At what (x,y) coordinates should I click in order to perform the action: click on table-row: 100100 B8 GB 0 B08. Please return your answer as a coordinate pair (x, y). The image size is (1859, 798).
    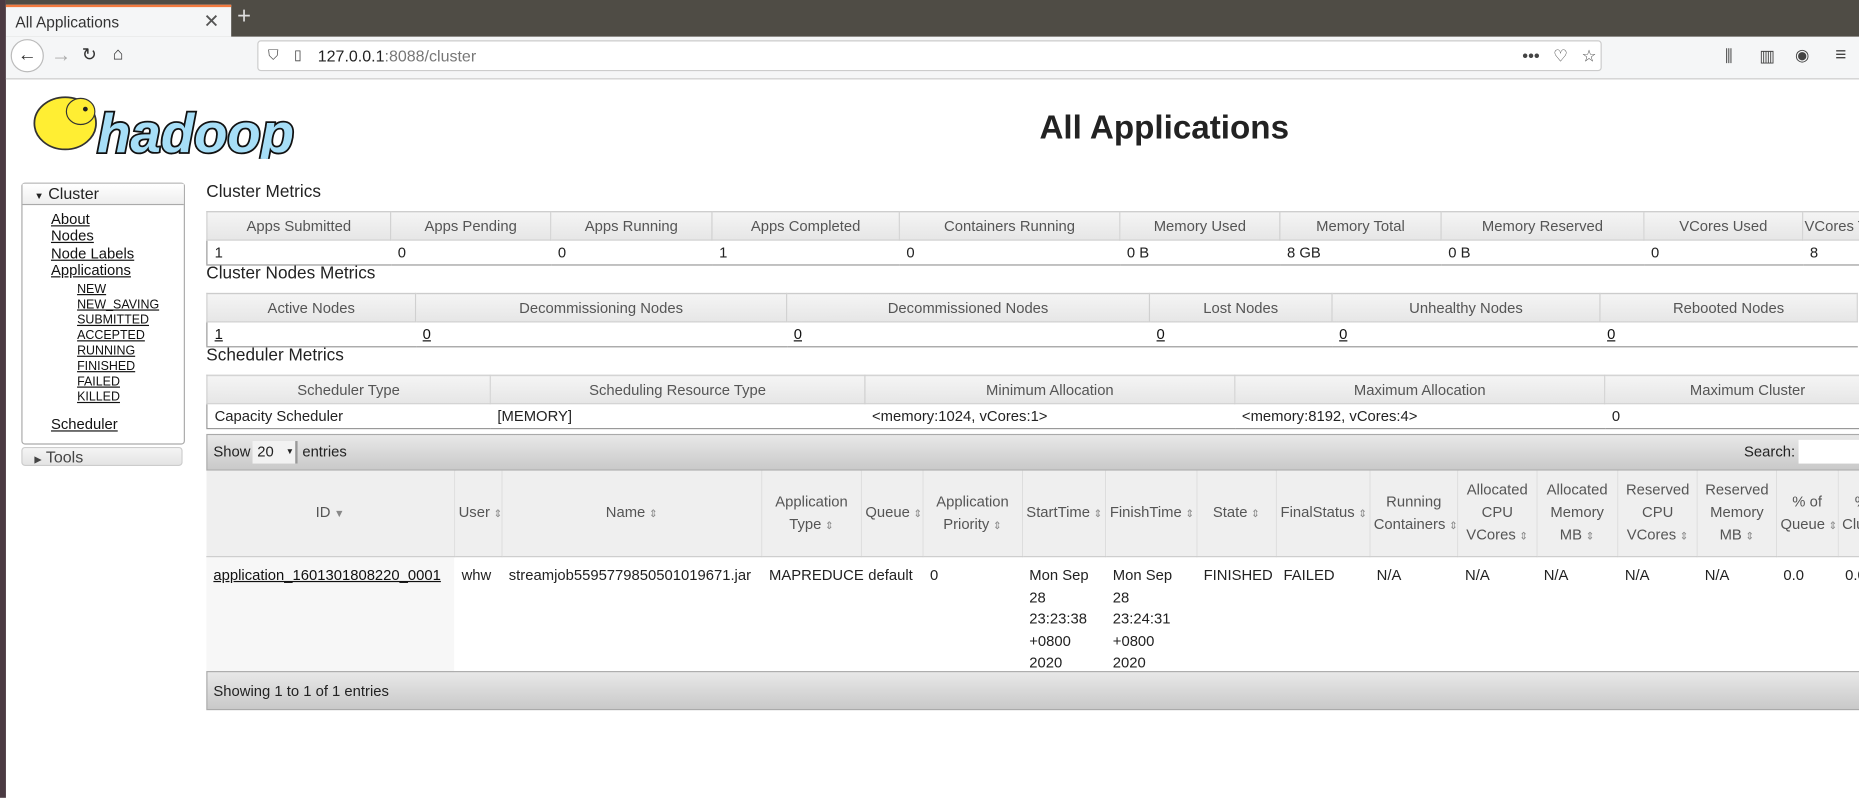
    Looking at the image, I should click on (1032, 253).